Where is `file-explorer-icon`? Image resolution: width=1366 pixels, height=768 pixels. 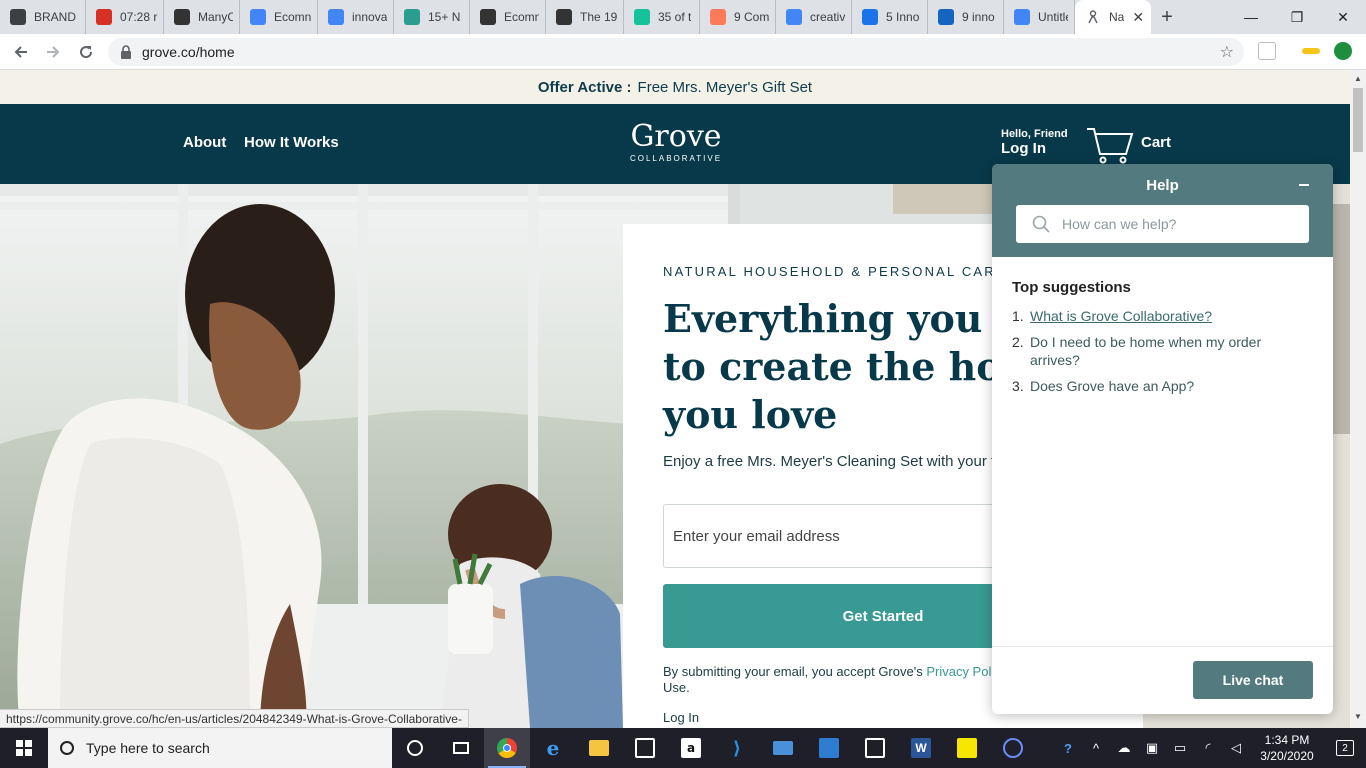
file-explorer-icon is located at coordinates (599, 748).